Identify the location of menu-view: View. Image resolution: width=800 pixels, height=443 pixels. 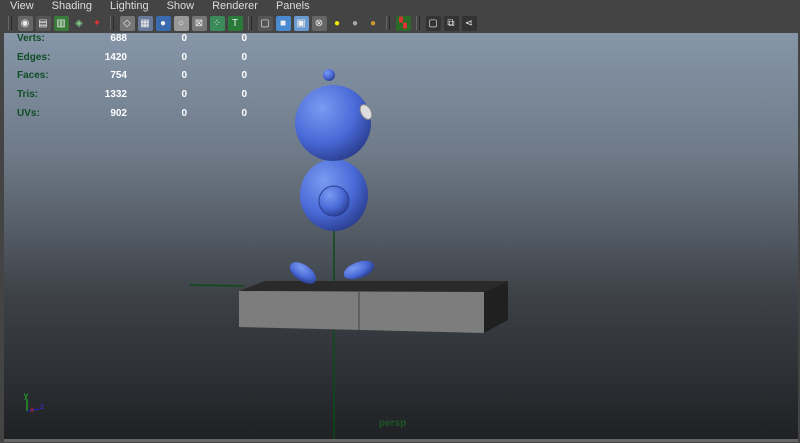
(21, 6).